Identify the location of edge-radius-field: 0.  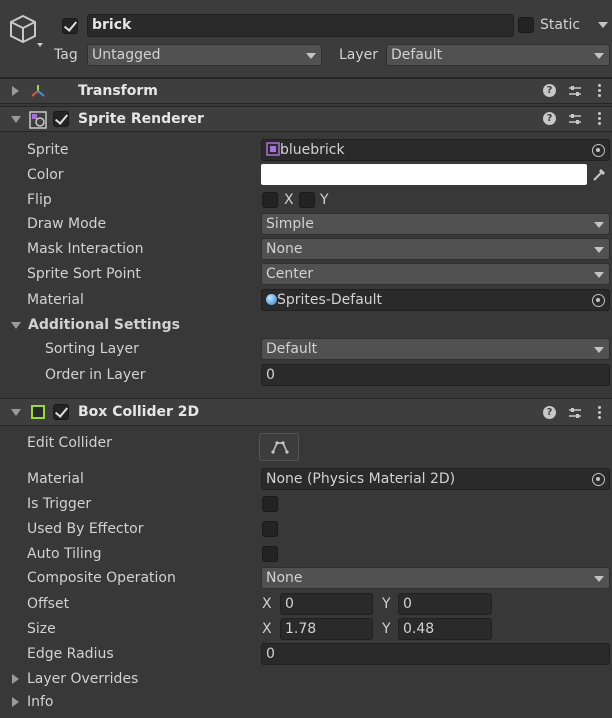
(435, 654).